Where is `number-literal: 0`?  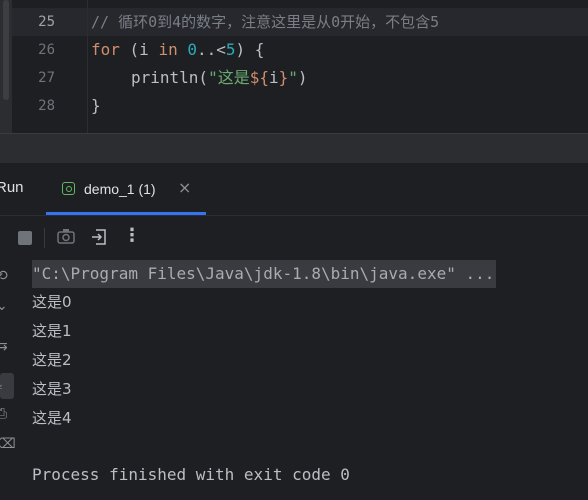 number-literal: 0 is located at coordinates (192, 49).